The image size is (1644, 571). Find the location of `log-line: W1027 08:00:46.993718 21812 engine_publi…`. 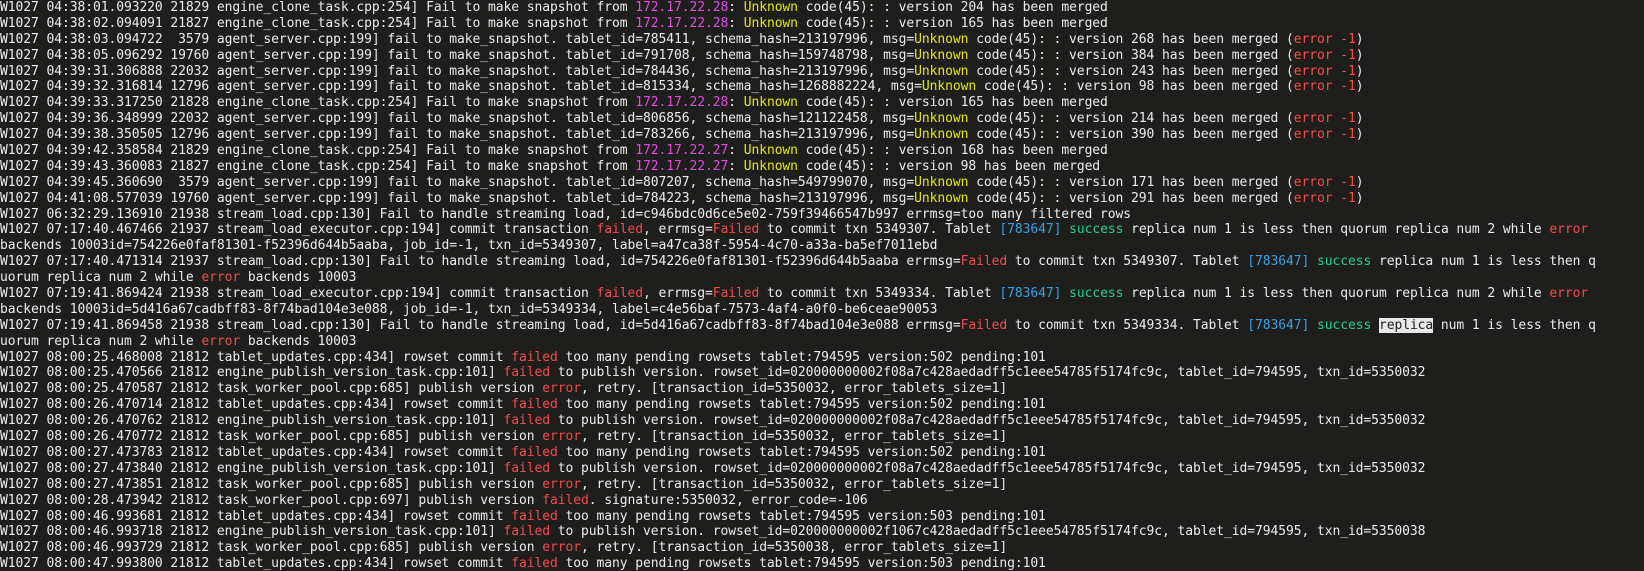

log-line: W1027 08:00:46.993718 21812 engine_publi… is located at coordinates (822, 532).